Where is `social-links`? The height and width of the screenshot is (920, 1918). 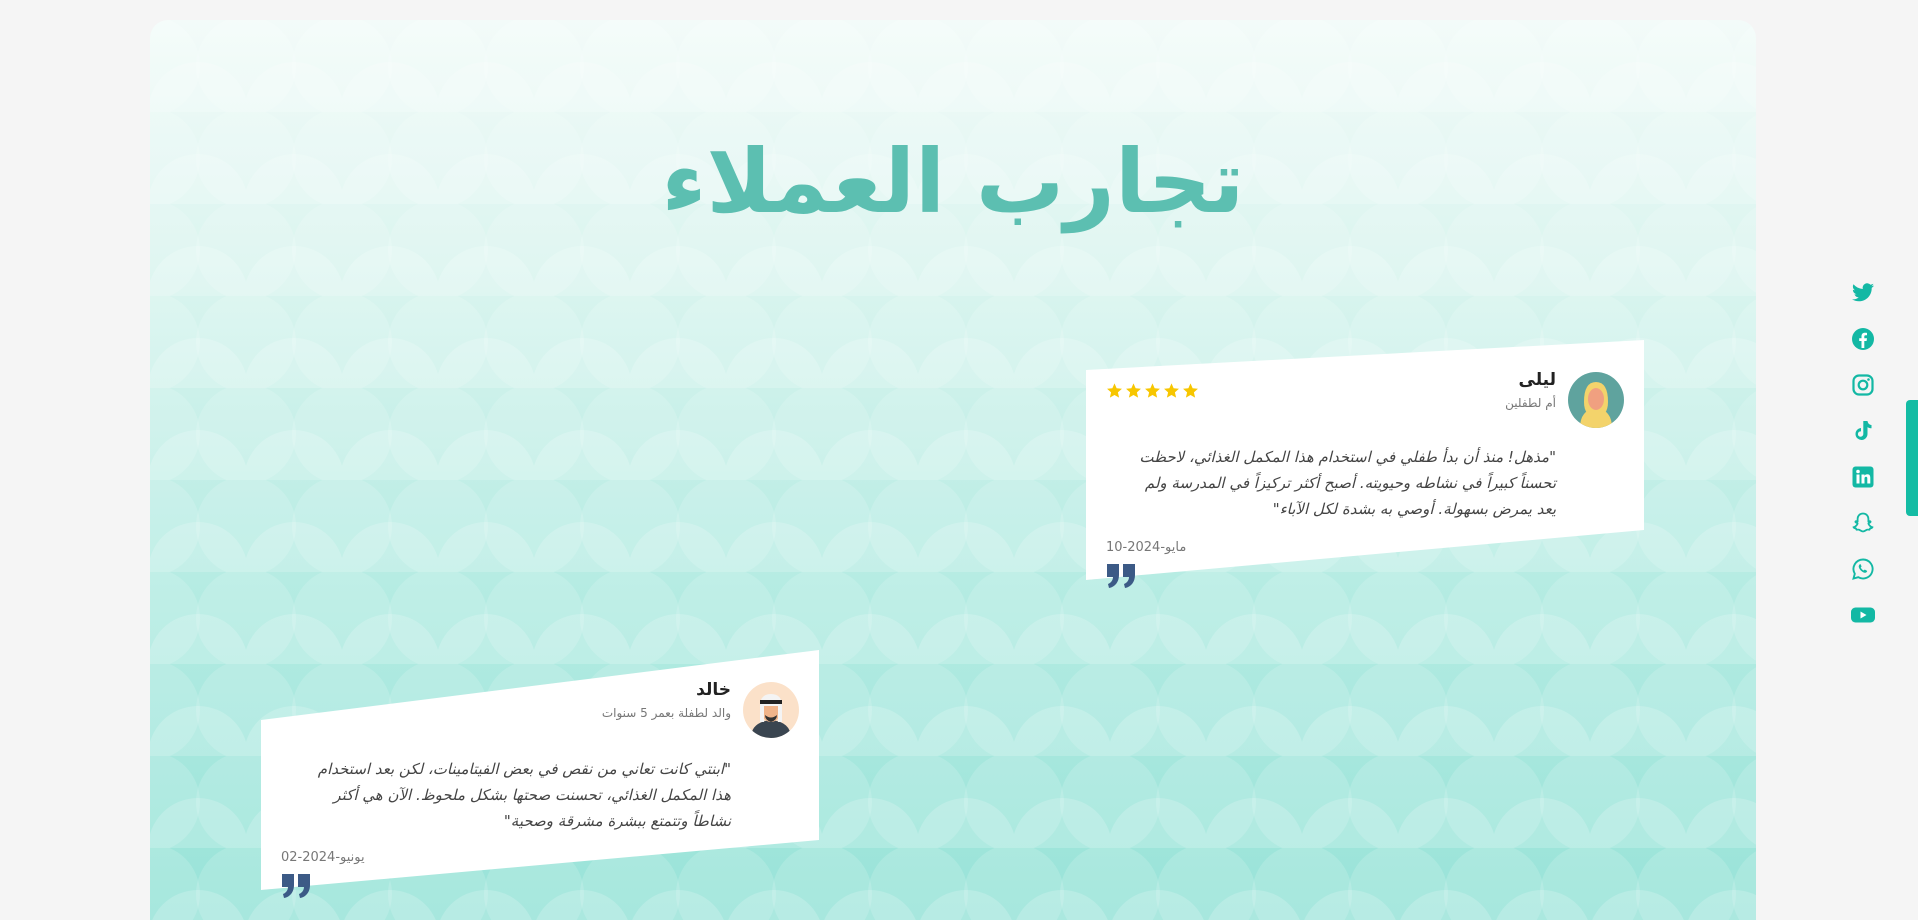 social-links is located at coordinates (1863, 454).